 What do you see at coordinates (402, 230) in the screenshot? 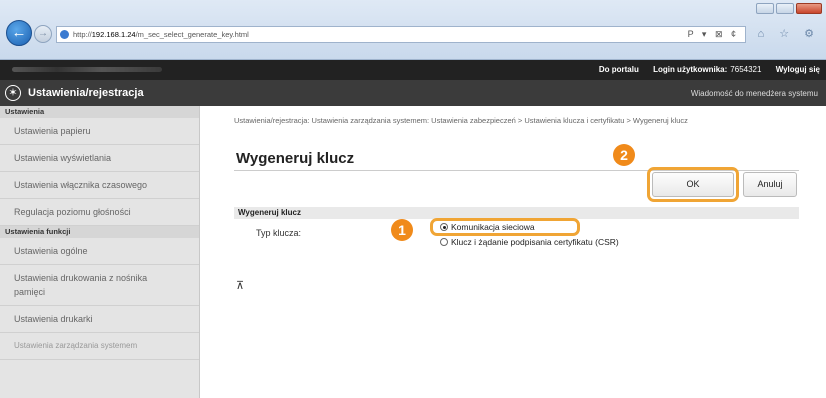
I see `step-callout-1: 1` at bounding box center [402, 230].